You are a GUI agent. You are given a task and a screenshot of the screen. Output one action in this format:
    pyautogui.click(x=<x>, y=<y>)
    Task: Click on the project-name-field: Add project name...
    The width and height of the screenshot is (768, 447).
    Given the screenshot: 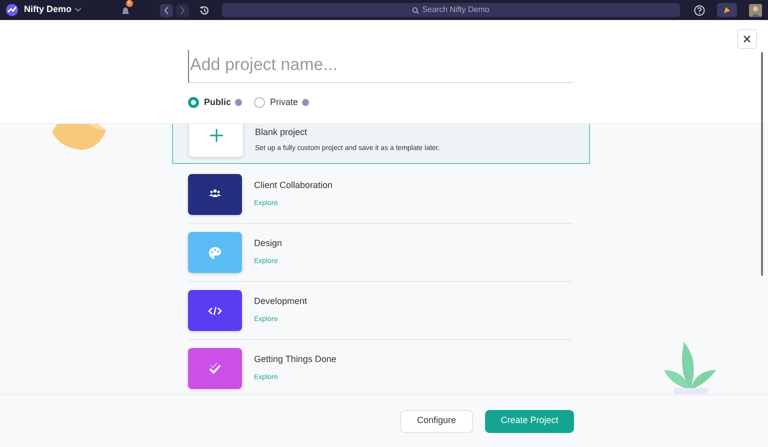 What is the action you would take?
    pyautogui.click(x=380, y=66)
    